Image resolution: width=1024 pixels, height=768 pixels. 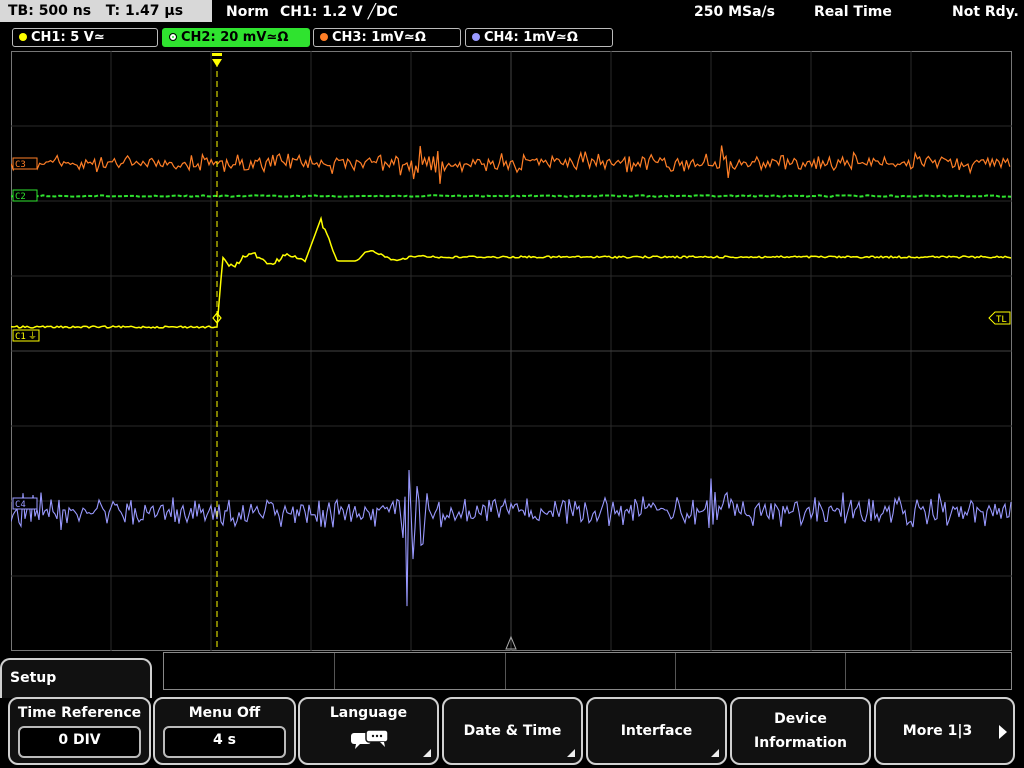 I want to click on ch2-label: CH2: 20 mV≃Ω, so click(x=235, y=37).